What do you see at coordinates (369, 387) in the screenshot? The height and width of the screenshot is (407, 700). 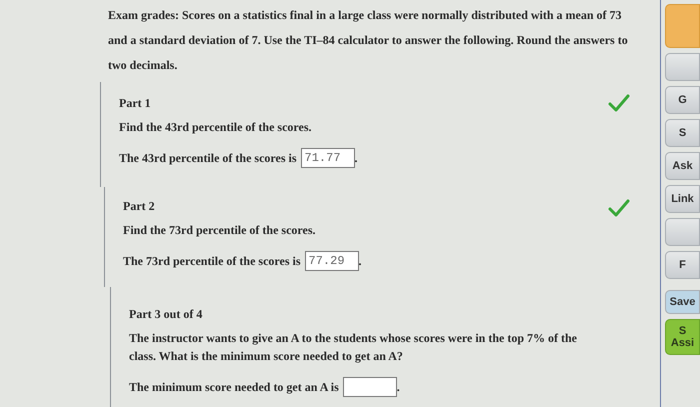 I see `answer-field` at bounding box center [369, 387].